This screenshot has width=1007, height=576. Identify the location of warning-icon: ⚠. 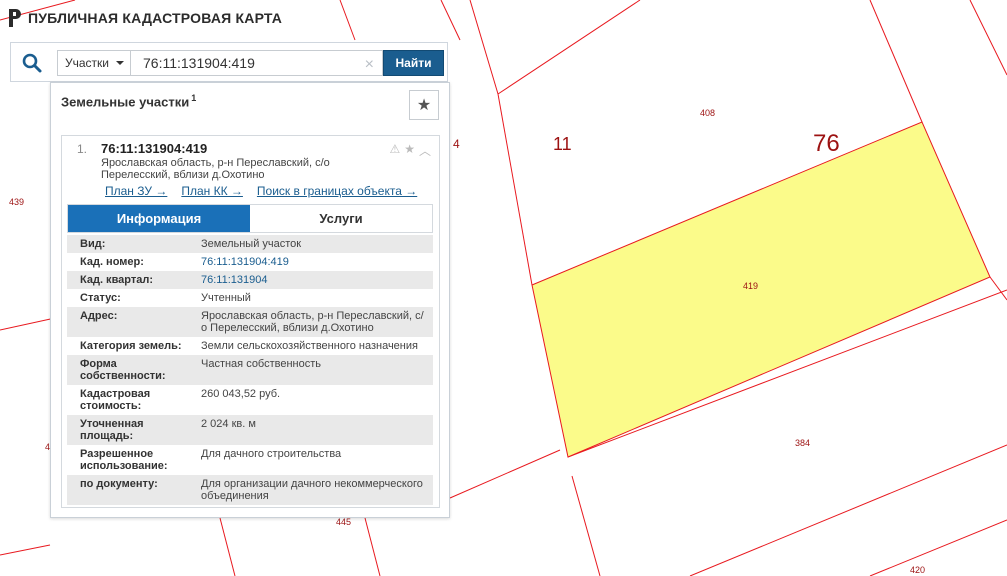
(394, 150).